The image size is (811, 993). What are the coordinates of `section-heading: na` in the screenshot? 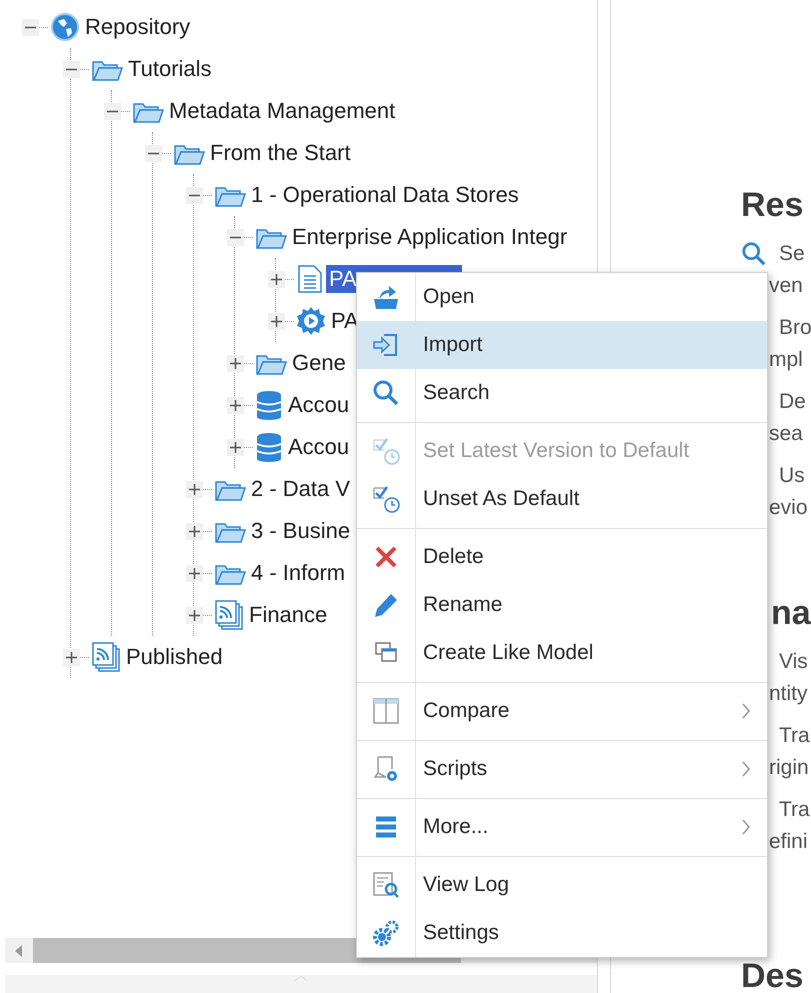 It's located at (791, 613).